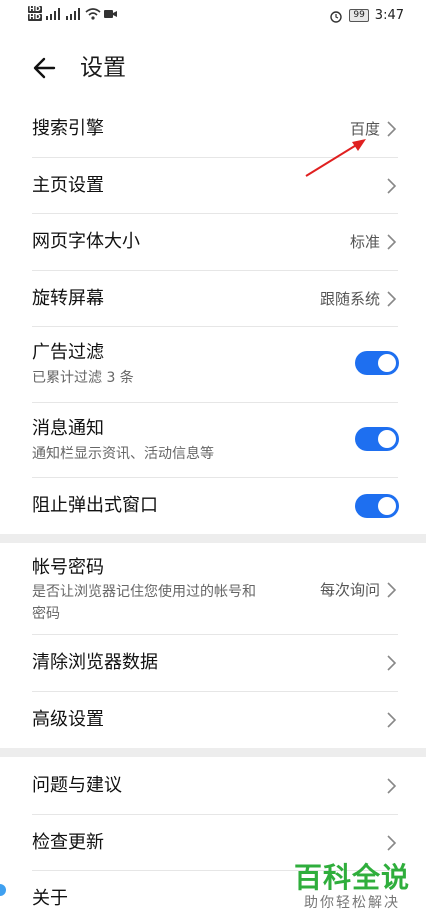 The height and width of the screenshot is (922, 426). I want to click on row-label: 阻止弹出式窗口, so click(95, 505).